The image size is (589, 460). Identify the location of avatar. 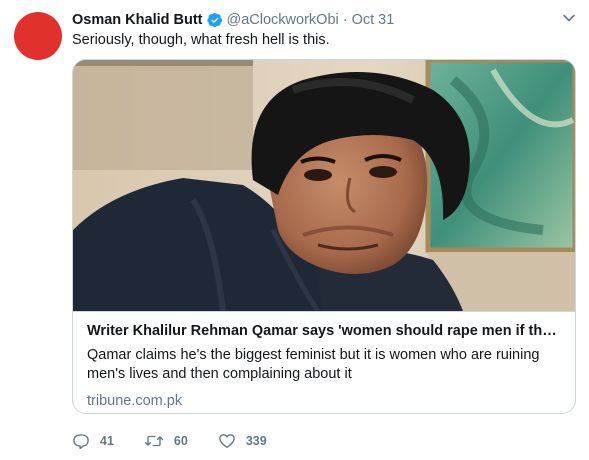
(38, 36).